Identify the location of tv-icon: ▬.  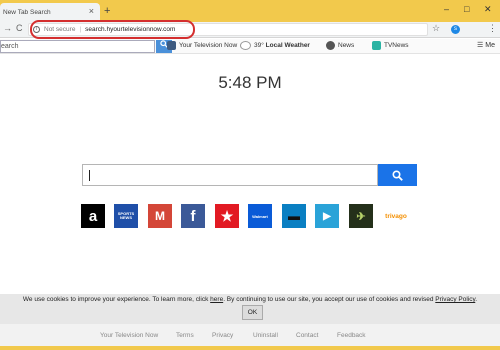
(294, 216).